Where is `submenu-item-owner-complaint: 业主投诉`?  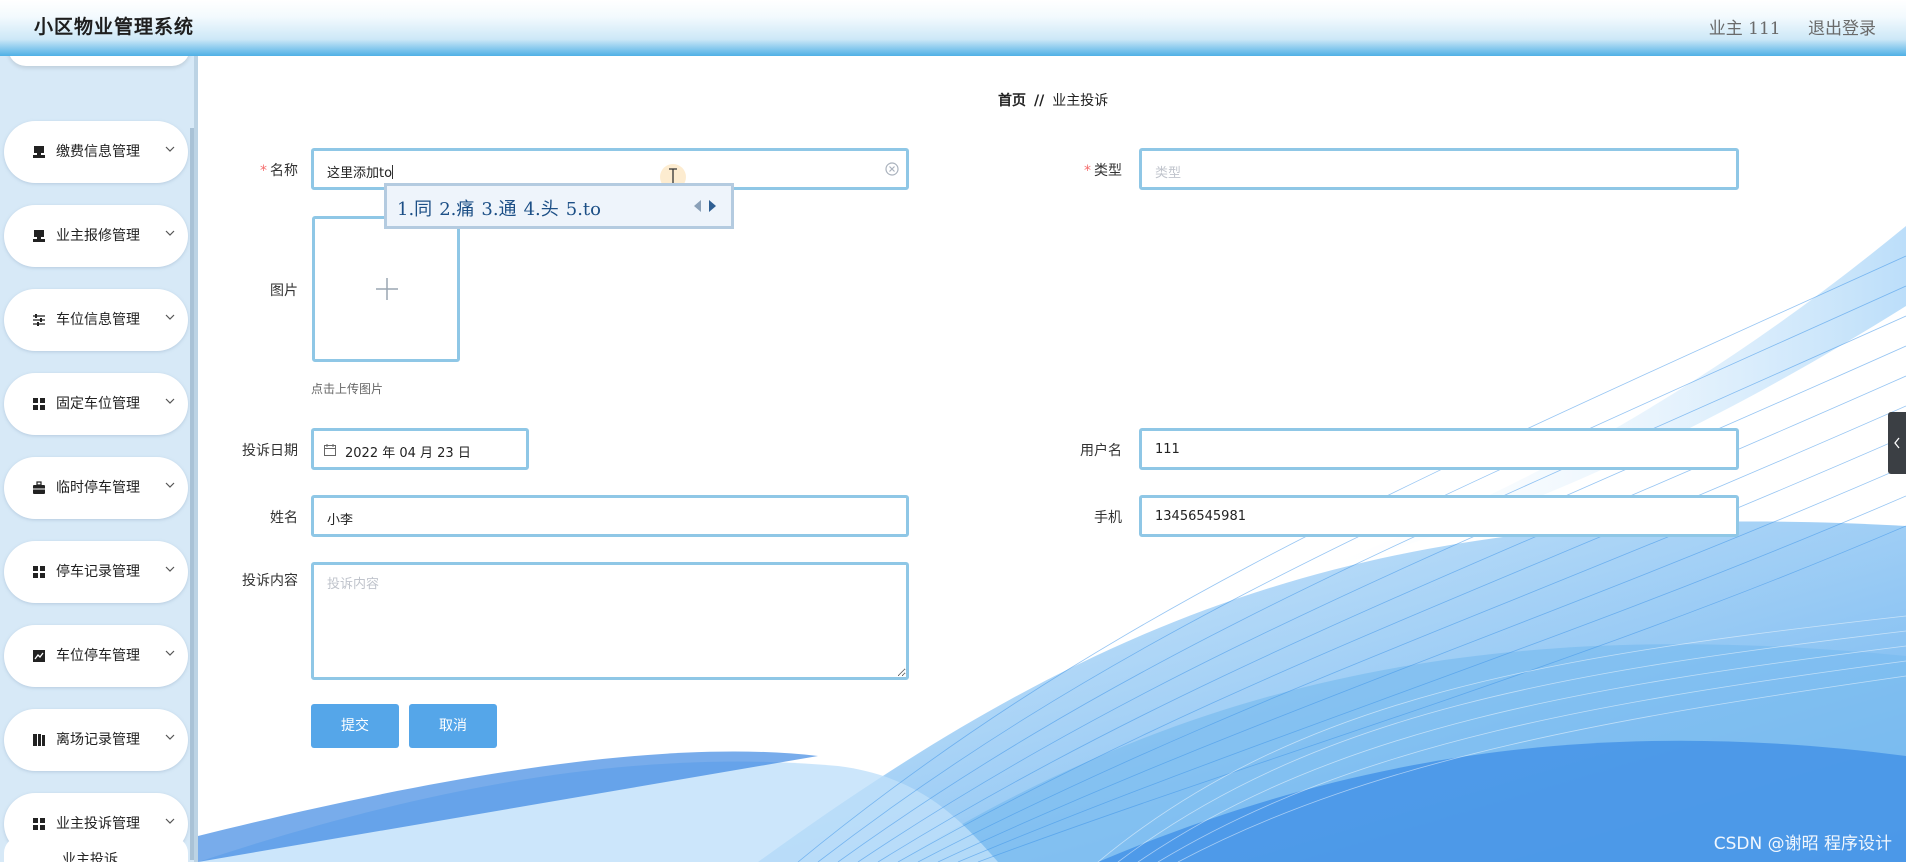
submenu-item-owner-complaint: 业主投诉 is located at coordinates (96, 849).